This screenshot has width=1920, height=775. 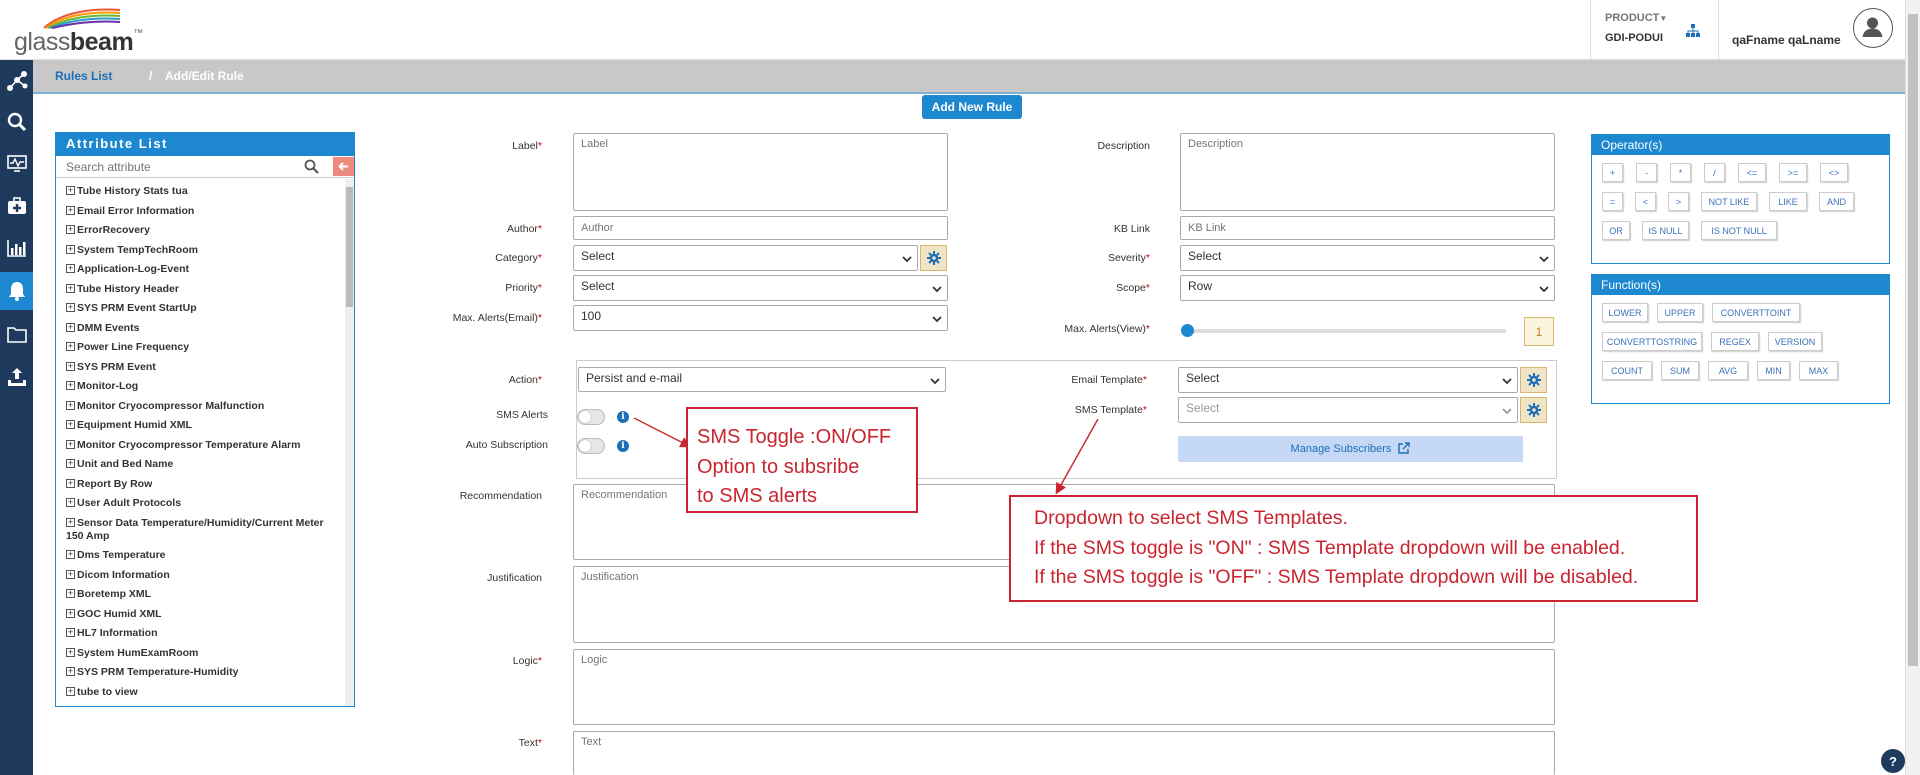 I want to click on attribute-list-item: + Tube History Header, so click(x=204, y=289).